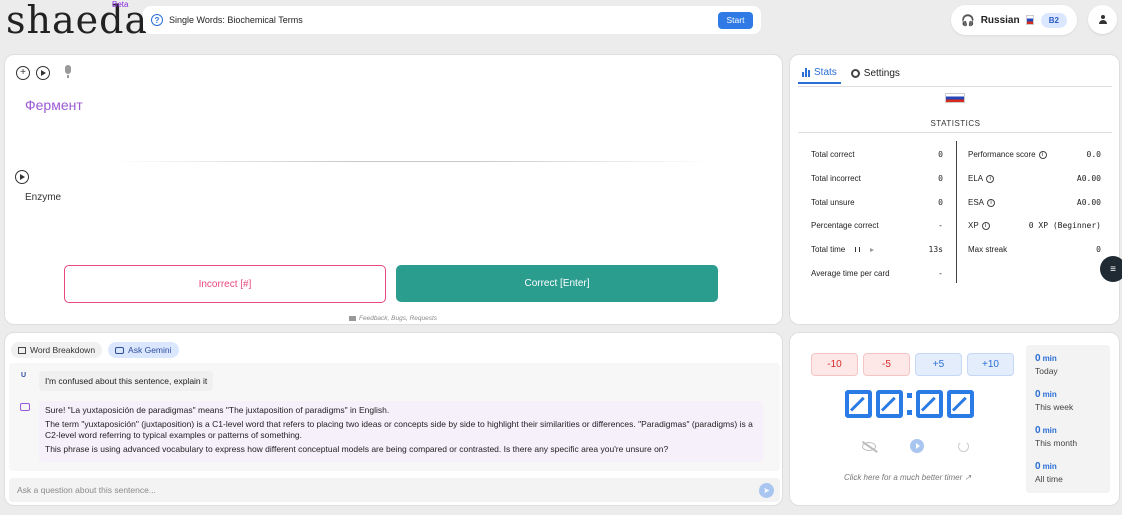 Image resolution: width=1122 pixels, height=515 pixels. Describe the element at coordinates (1054, 407) in the screenshot. I see `time-label: This week` at that location.